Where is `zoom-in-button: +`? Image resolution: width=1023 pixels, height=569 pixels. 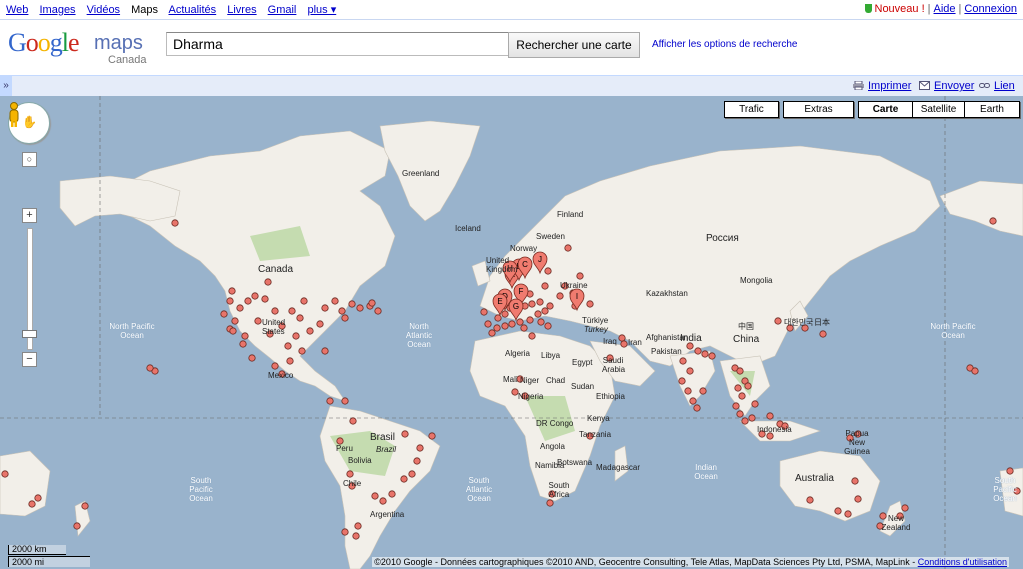 zoom-in-button: + is located at coordinates (29, 215).